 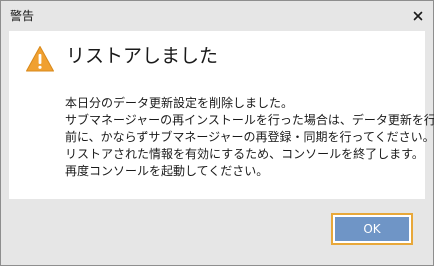 I want to click on message-line-2: サブマネージャーの再インストールを行った場合は、データ更新を行う, so click(x=249, y=120).